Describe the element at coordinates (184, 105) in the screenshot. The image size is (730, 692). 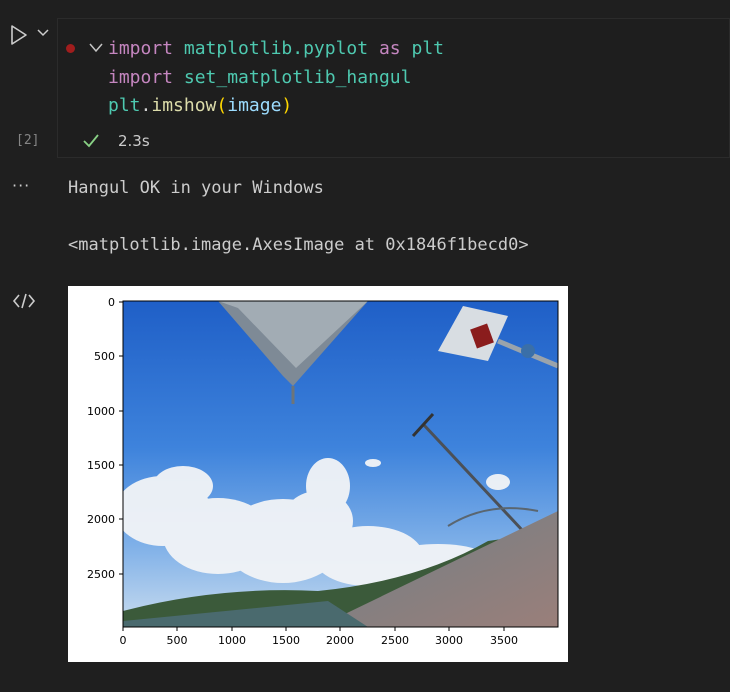
I see `function-token: imshow` at that location.